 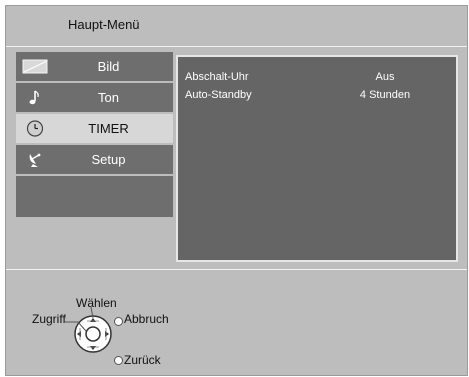 I want to click on divider-top, so click(x=236, y=46).